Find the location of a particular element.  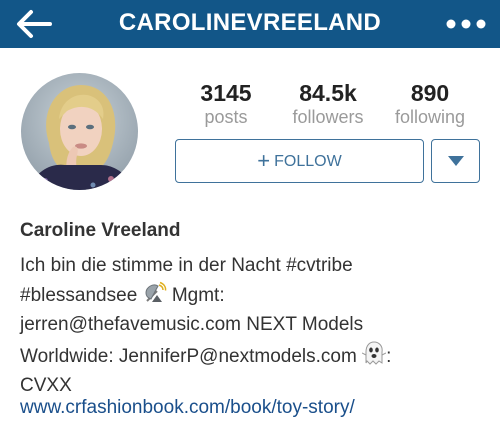

bio-text: Mgmt: is located at coordinates (195, 295).